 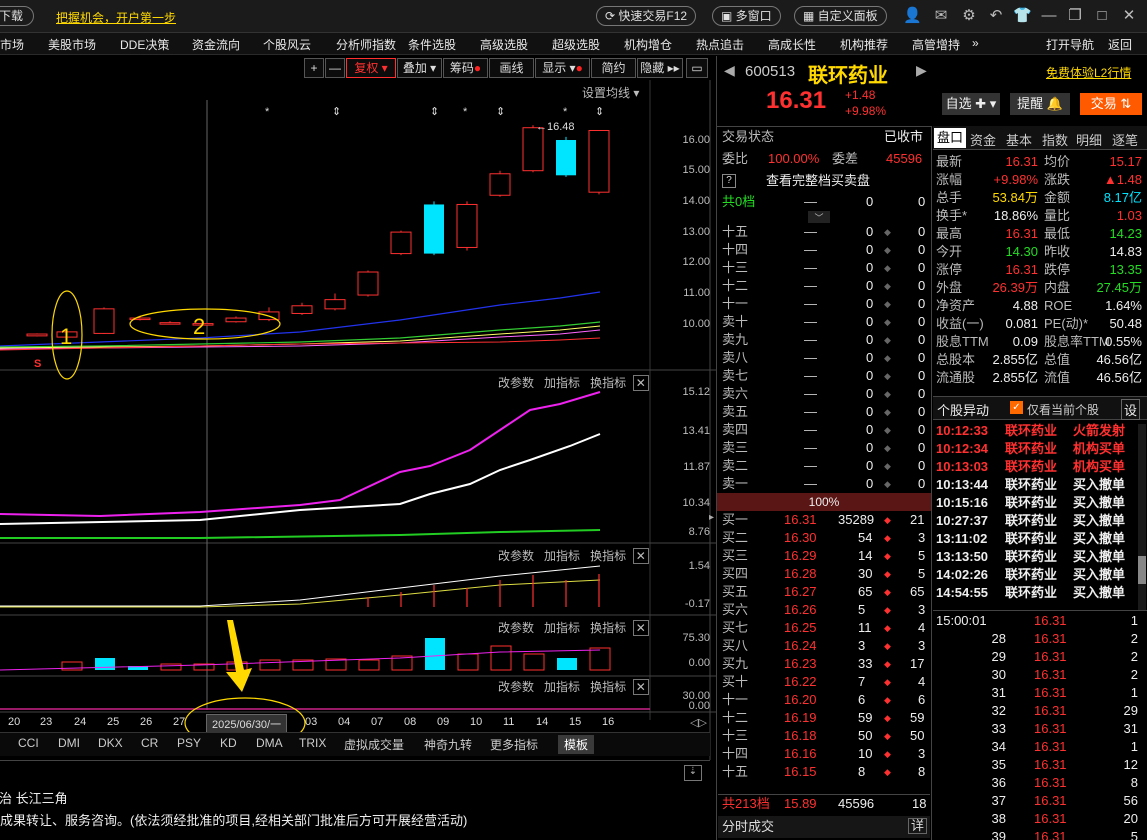 What do you see at coordinates (448, 744) in the screenshot?
I see `tab-magic-nine: 神奇九转` at bounding box center [448, 744].